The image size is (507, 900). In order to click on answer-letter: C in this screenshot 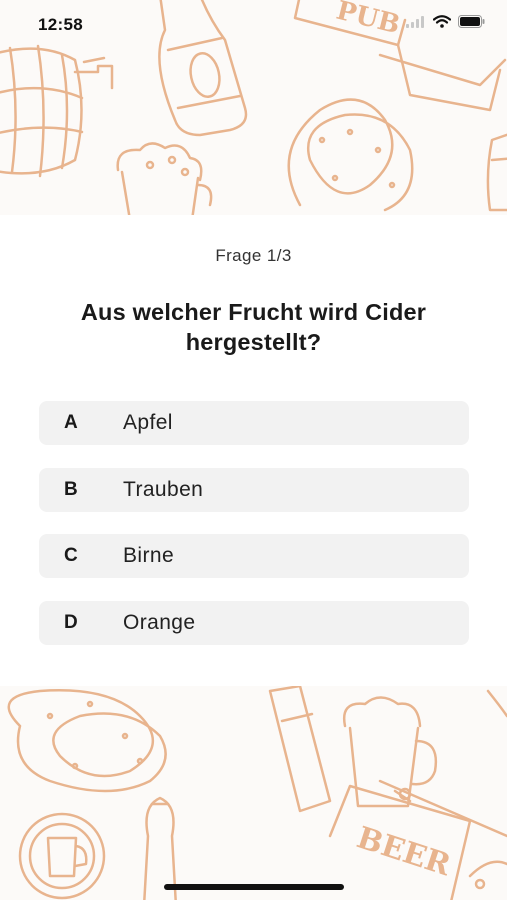, I will do `click(71, 555)`.